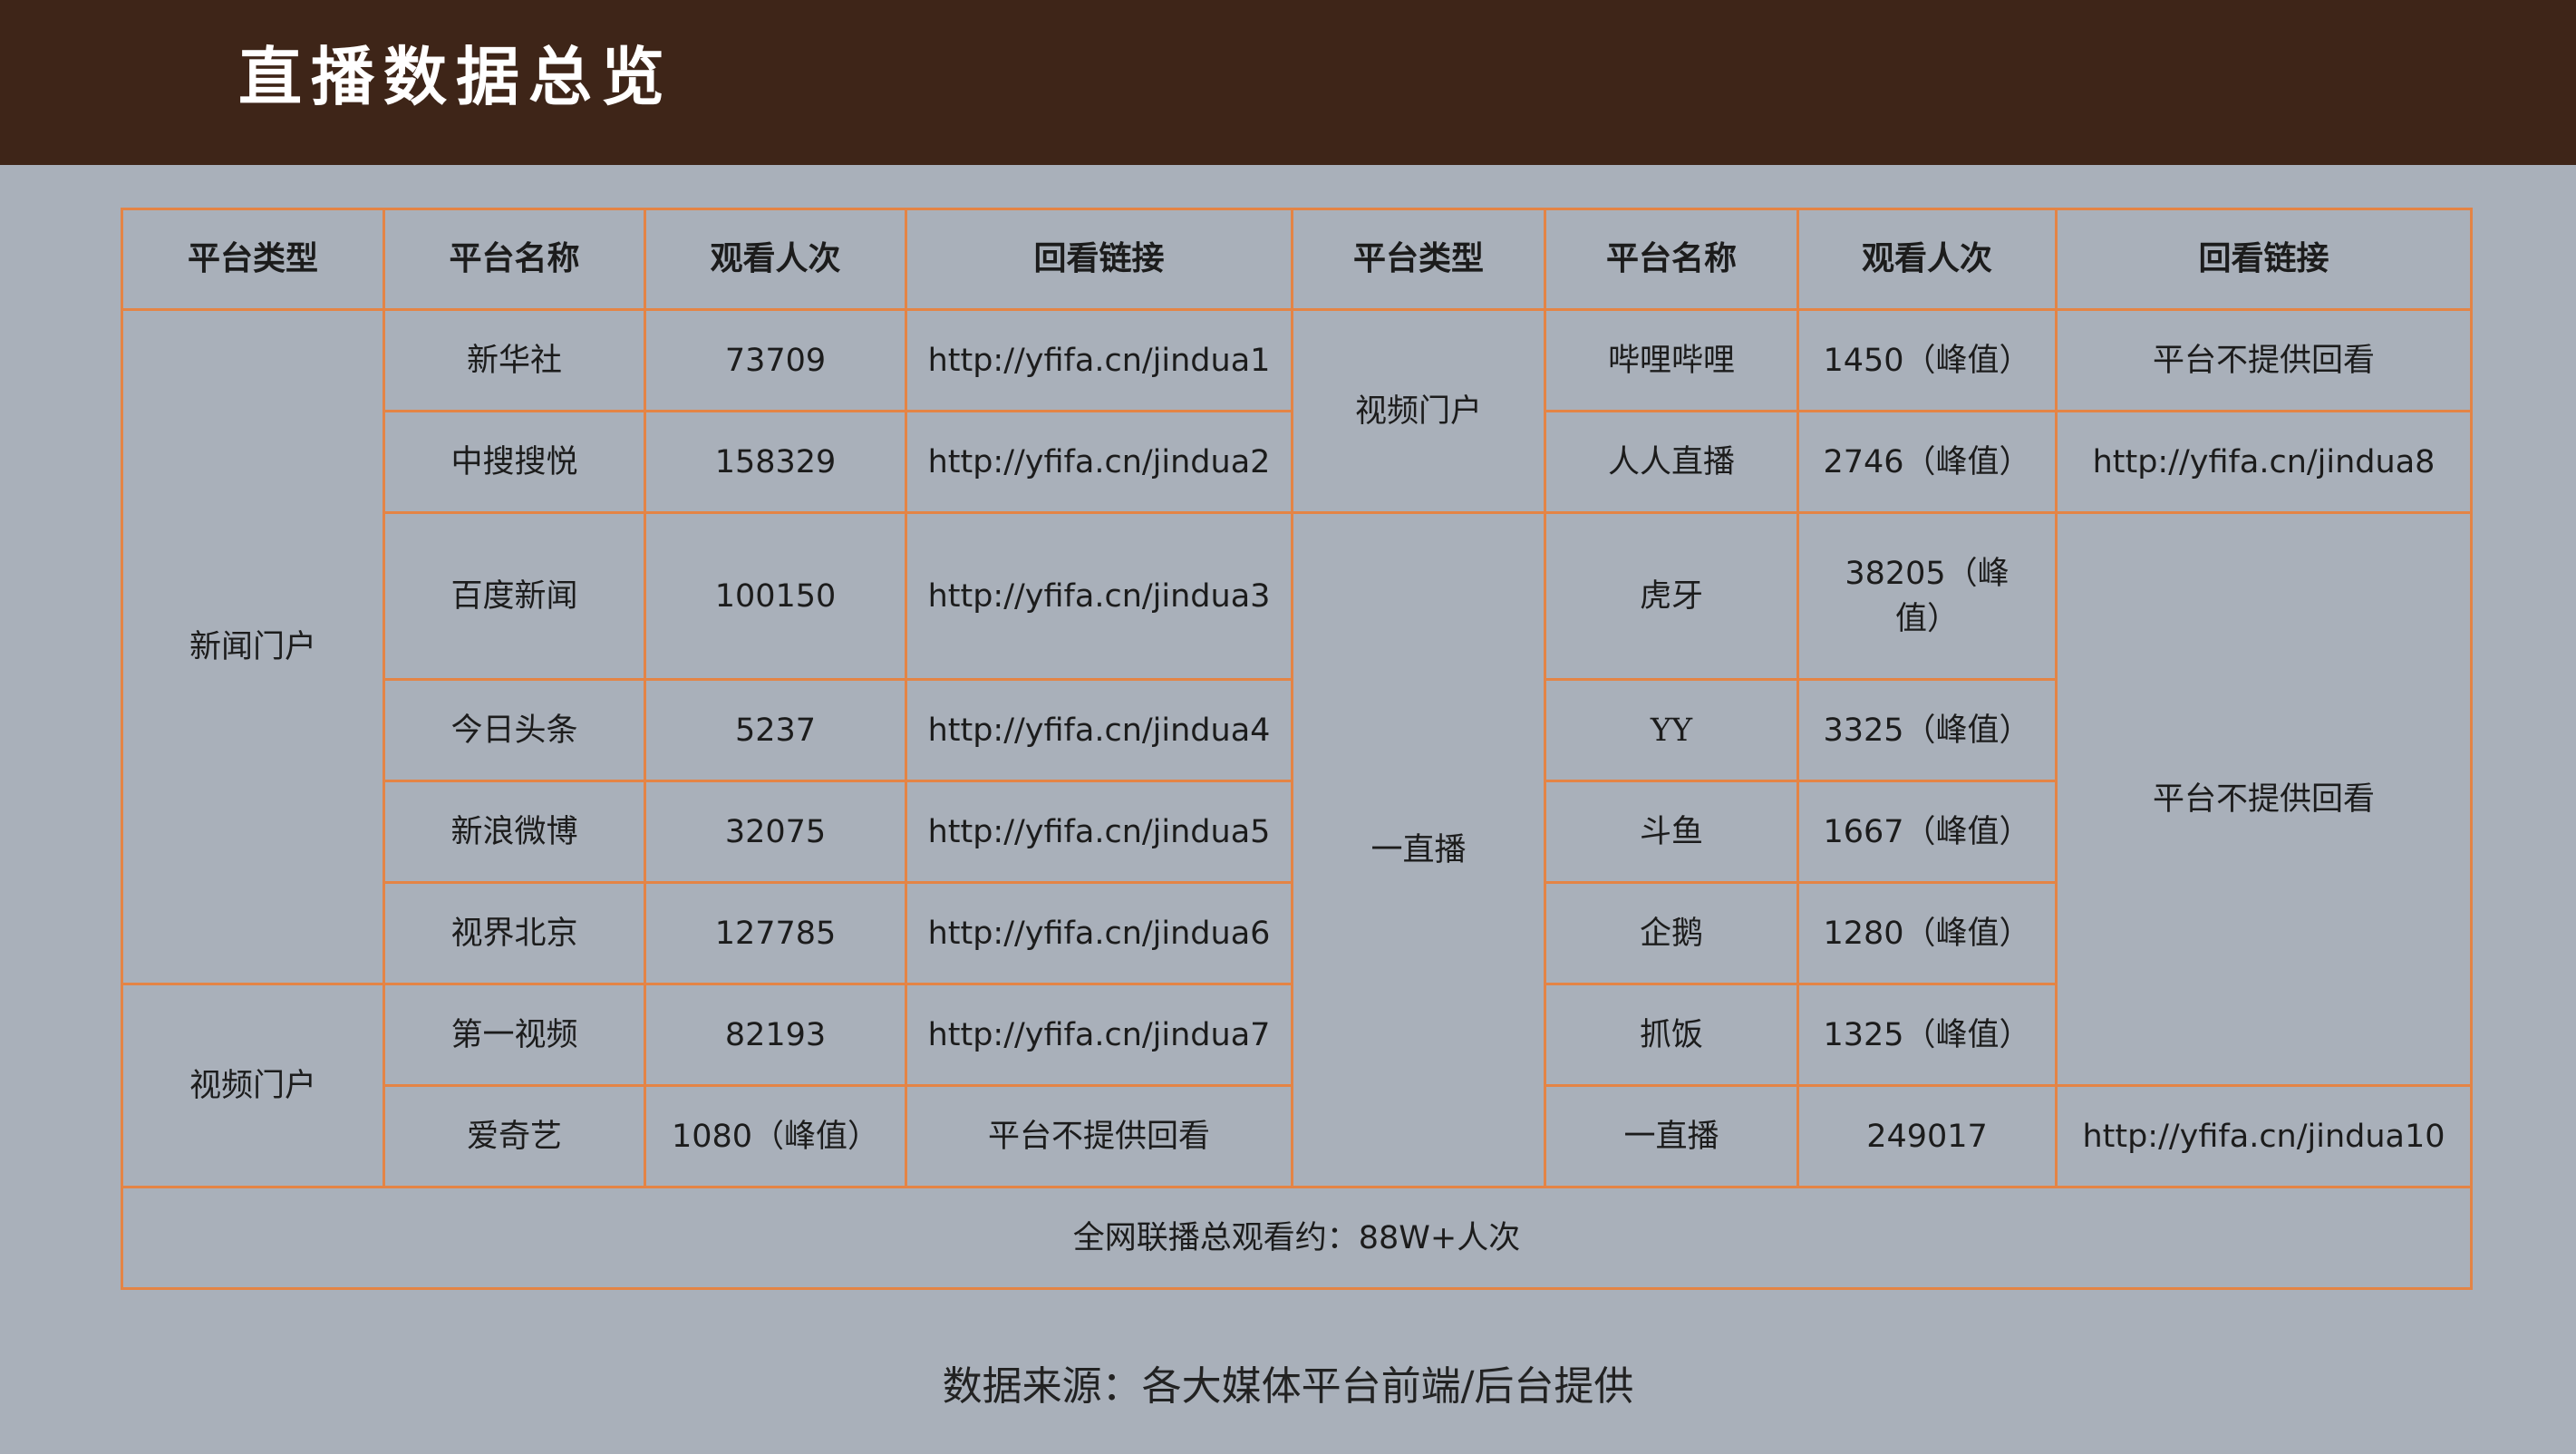 The image size is (2576, 1454). Describe the element at coordinates (1927, 832) in the screenshot. I see `views-cell: 1667（峰值）` at that location.